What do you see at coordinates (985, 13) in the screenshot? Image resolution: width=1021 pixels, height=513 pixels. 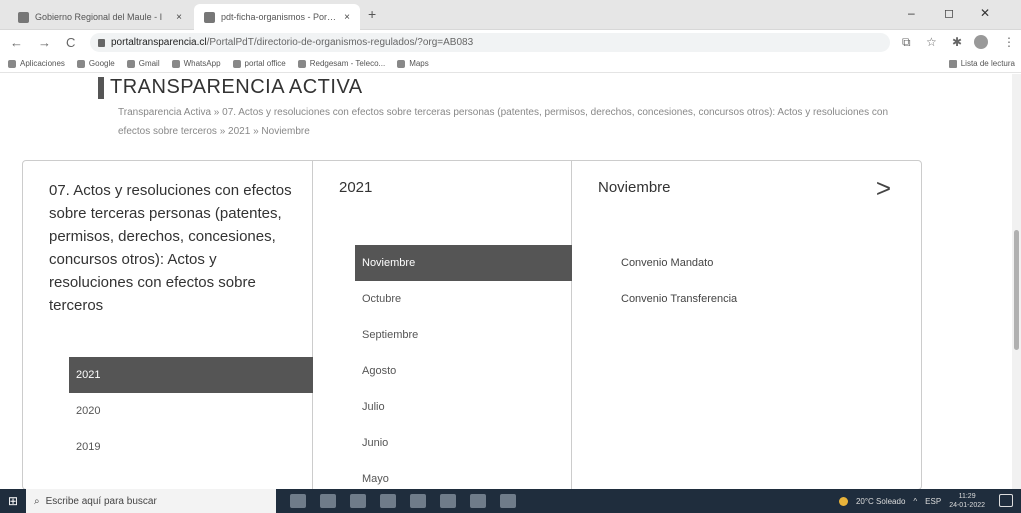 I see `close-window-icon: ✕` at bounding box center [985, 13].